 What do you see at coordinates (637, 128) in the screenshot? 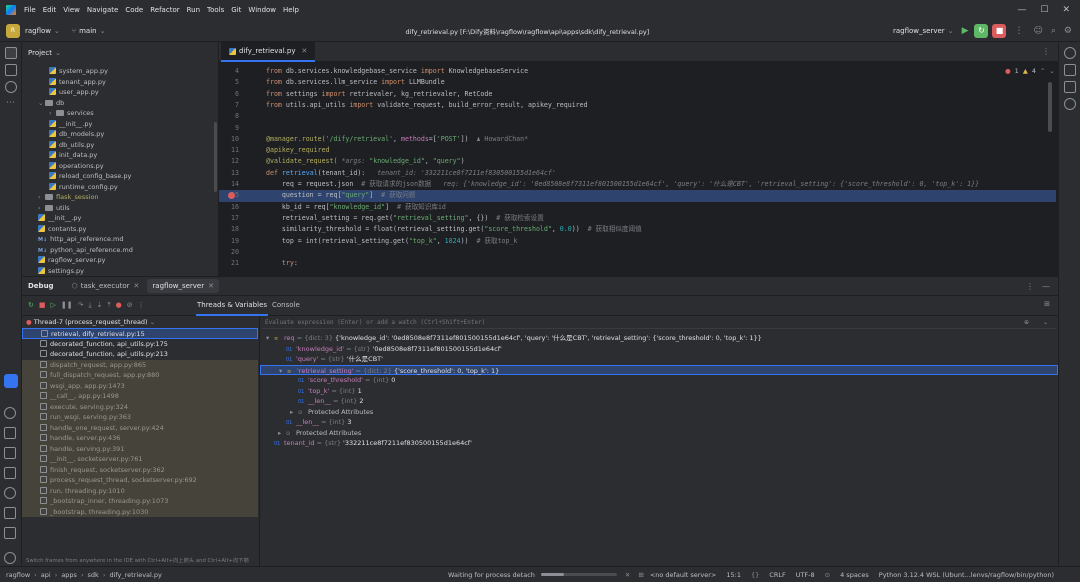
I see `code-line: 9` at bounding box center [637, 128].